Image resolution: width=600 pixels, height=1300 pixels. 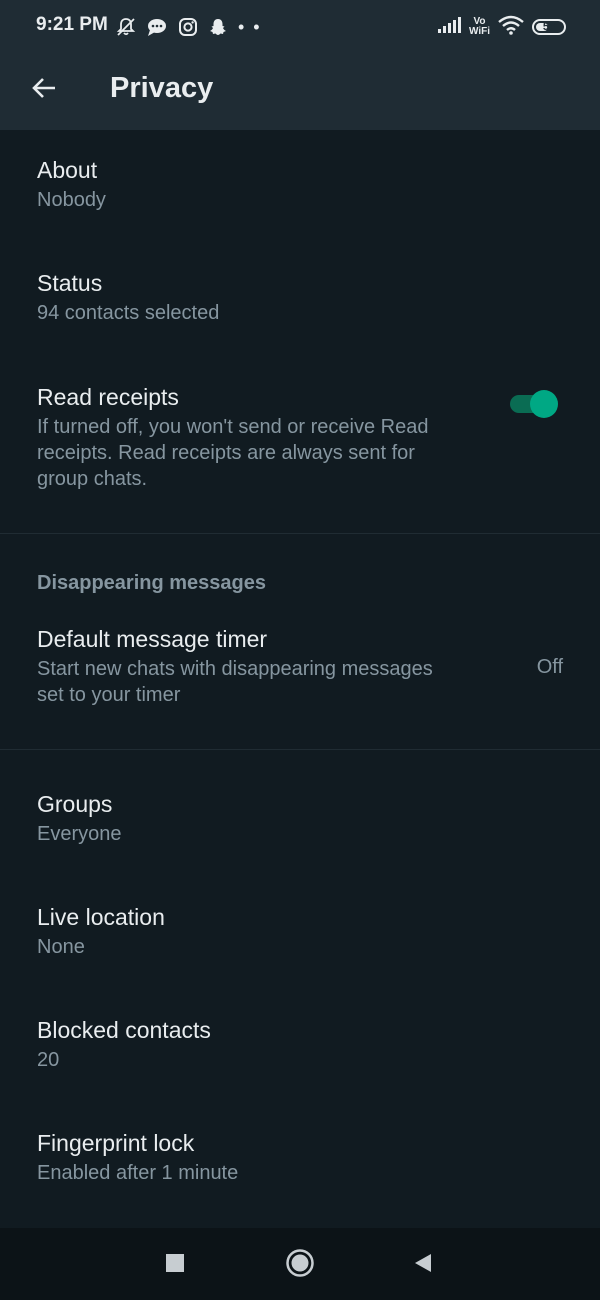 What do you see at coordinates (71, 200) in the screenshot?
I see `setting-about-value: Nobody` at bounding box center [71, 200].